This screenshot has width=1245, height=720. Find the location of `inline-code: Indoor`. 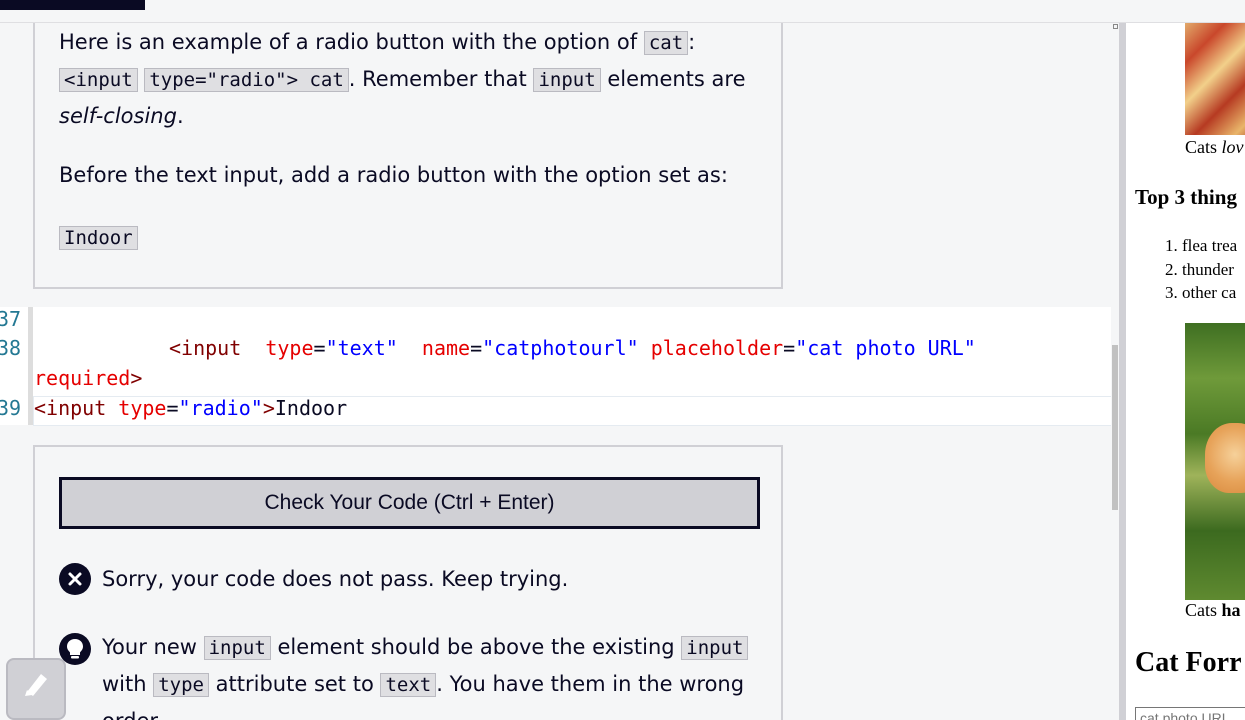

inline-code: Indoor is located at coordinates (98, 238).